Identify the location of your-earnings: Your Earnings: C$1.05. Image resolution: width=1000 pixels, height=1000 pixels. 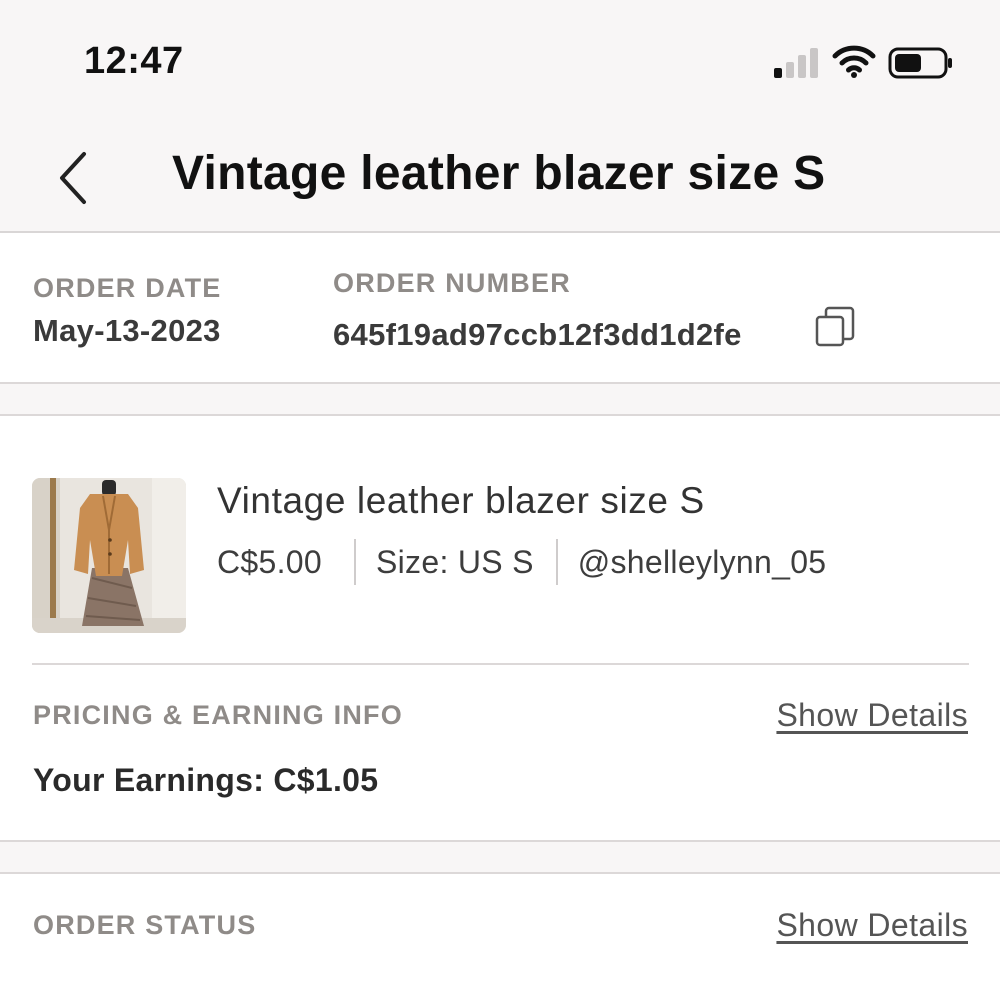
(206, 780).